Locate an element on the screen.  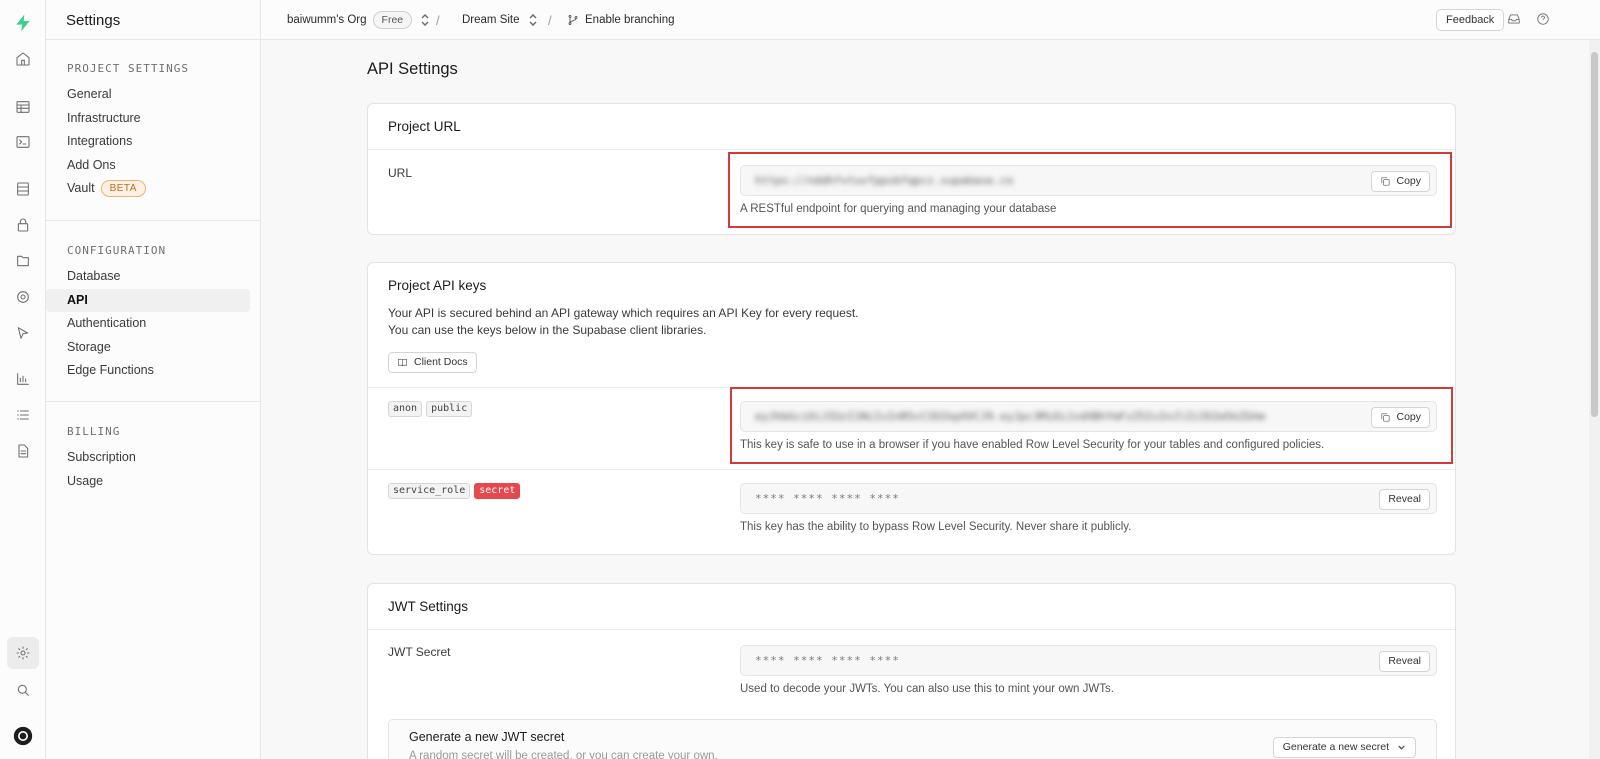
section-title: CONFIGURATION is located at coordinates (117, 250).